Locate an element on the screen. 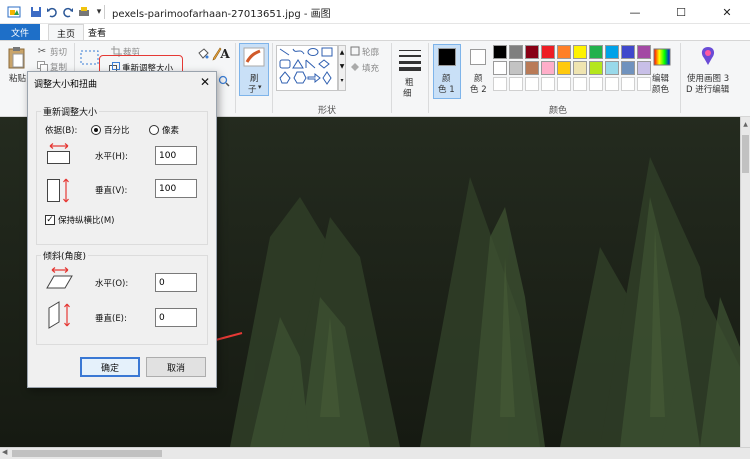  pixels-label: 像素 is located at coordinates (170, 130).